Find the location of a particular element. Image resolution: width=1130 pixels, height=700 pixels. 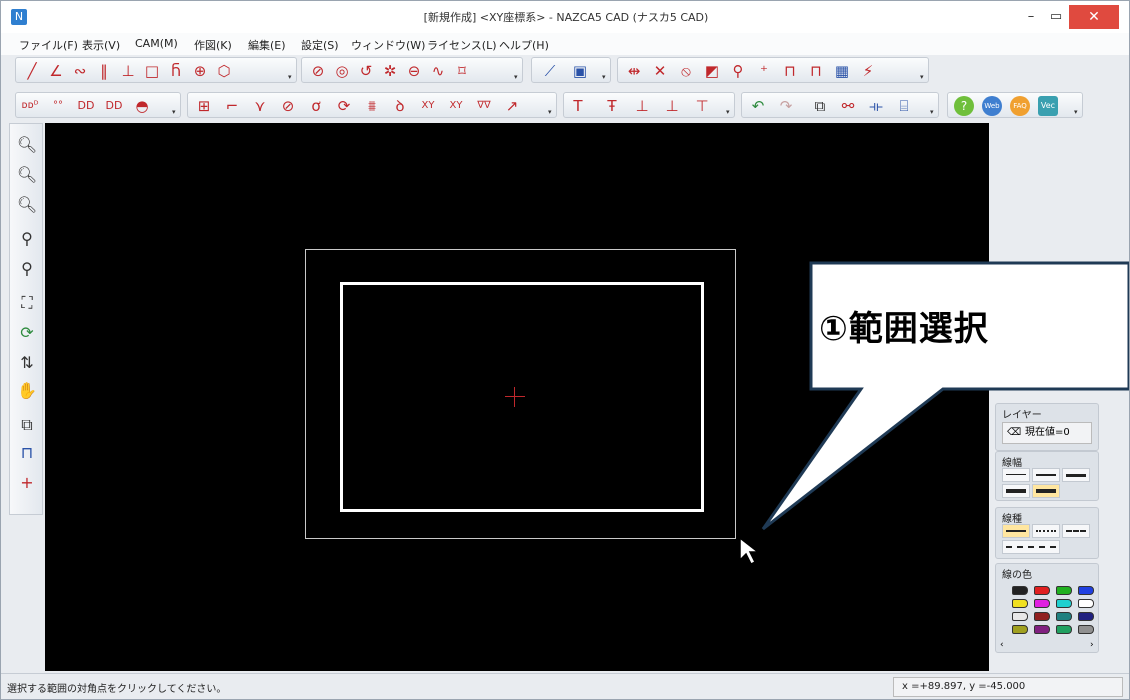

circle-tool-icon: ⊘ is located at coordinates (318, 71).